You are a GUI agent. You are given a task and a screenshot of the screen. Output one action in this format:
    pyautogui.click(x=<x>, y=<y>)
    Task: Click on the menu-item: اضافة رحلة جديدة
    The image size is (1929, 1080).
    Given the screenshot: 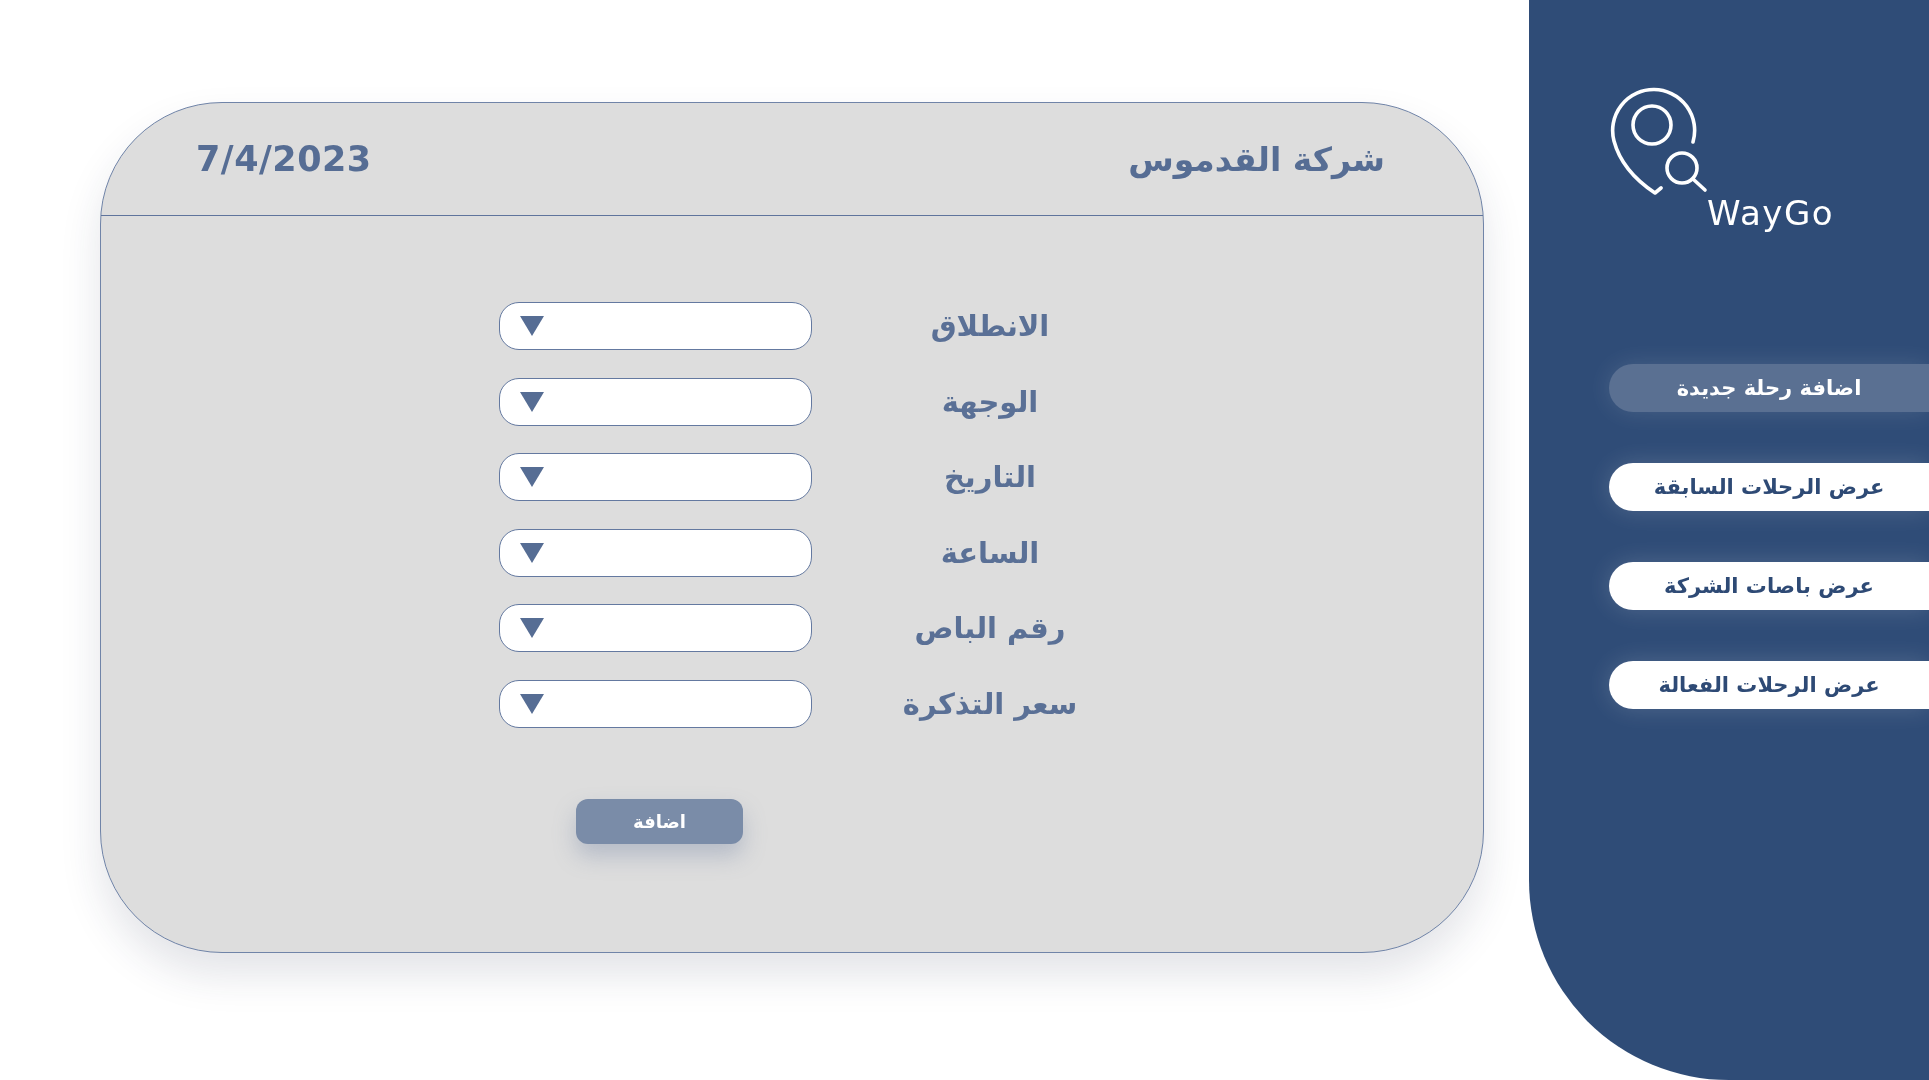 What is the action you would take?
    pyautogui.click(x=1769, y=388)
    